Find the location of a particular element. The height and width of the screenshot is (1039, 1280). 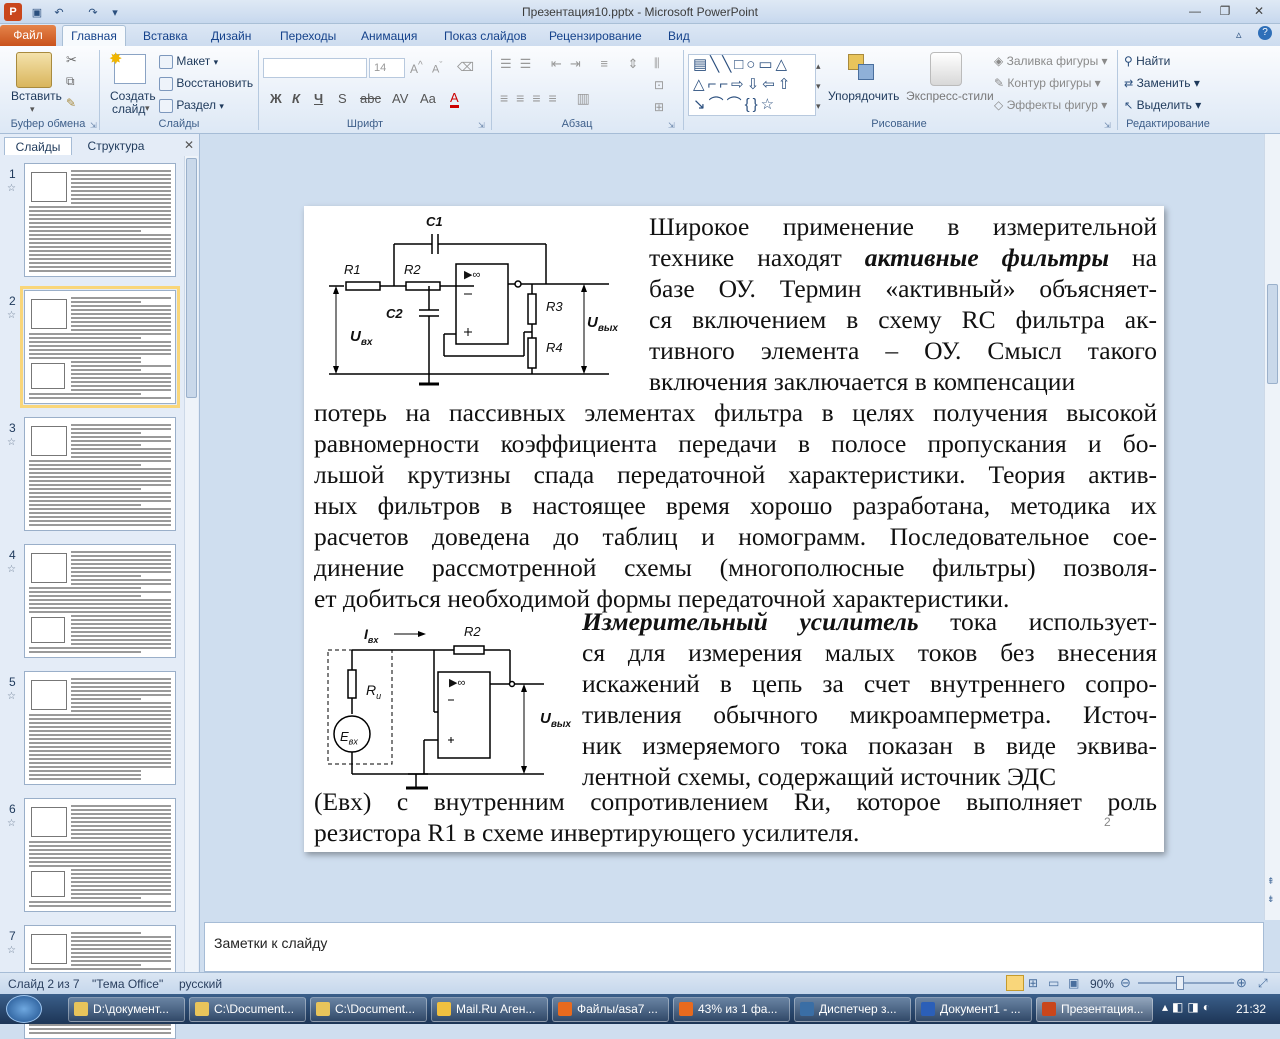

copy-icon: ⧉ is located at coordinates (70, 81).